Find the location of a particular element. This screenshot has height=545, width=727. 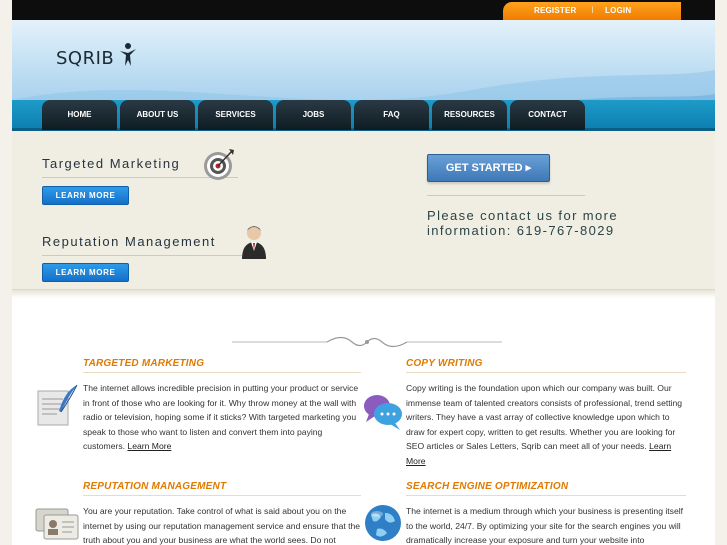

topbar-separator is located at coordinates (592, 9).